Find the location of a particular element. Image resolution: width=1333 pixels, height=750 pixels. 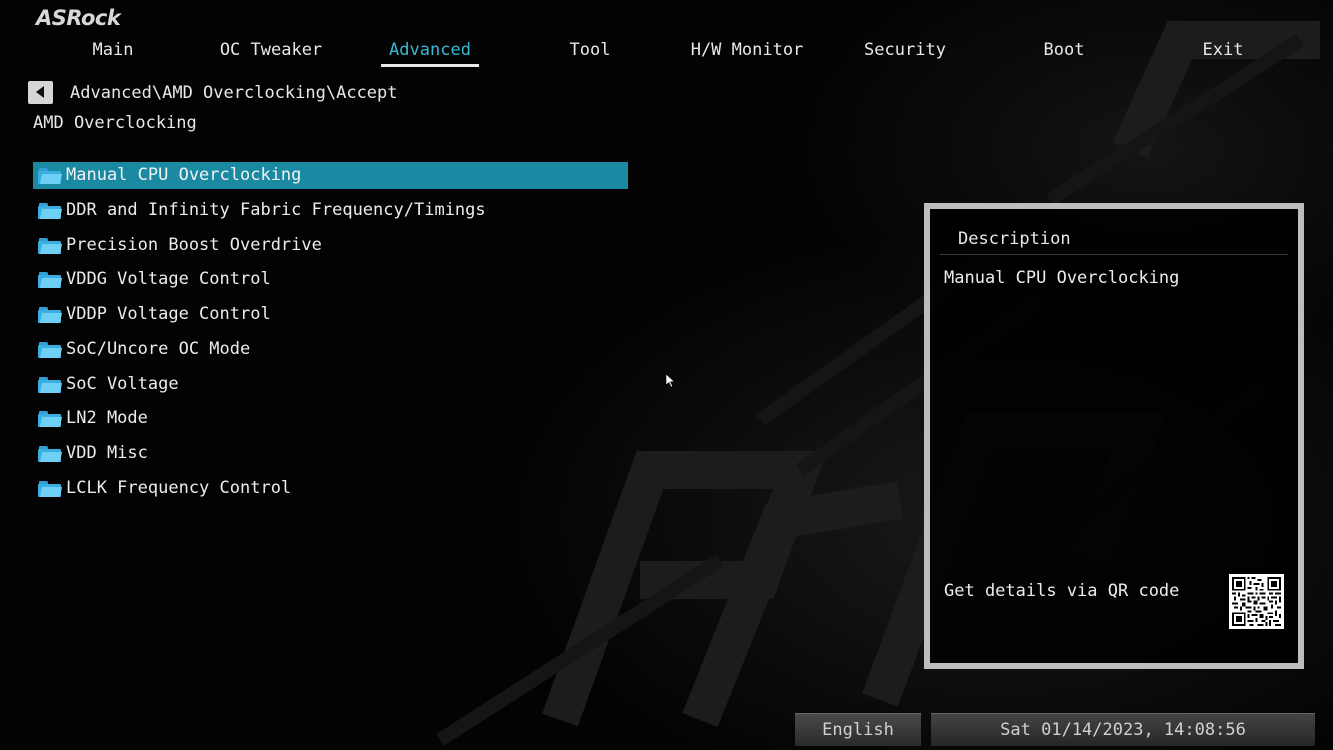

description-title: Description is located at coordinates (1014, 239).